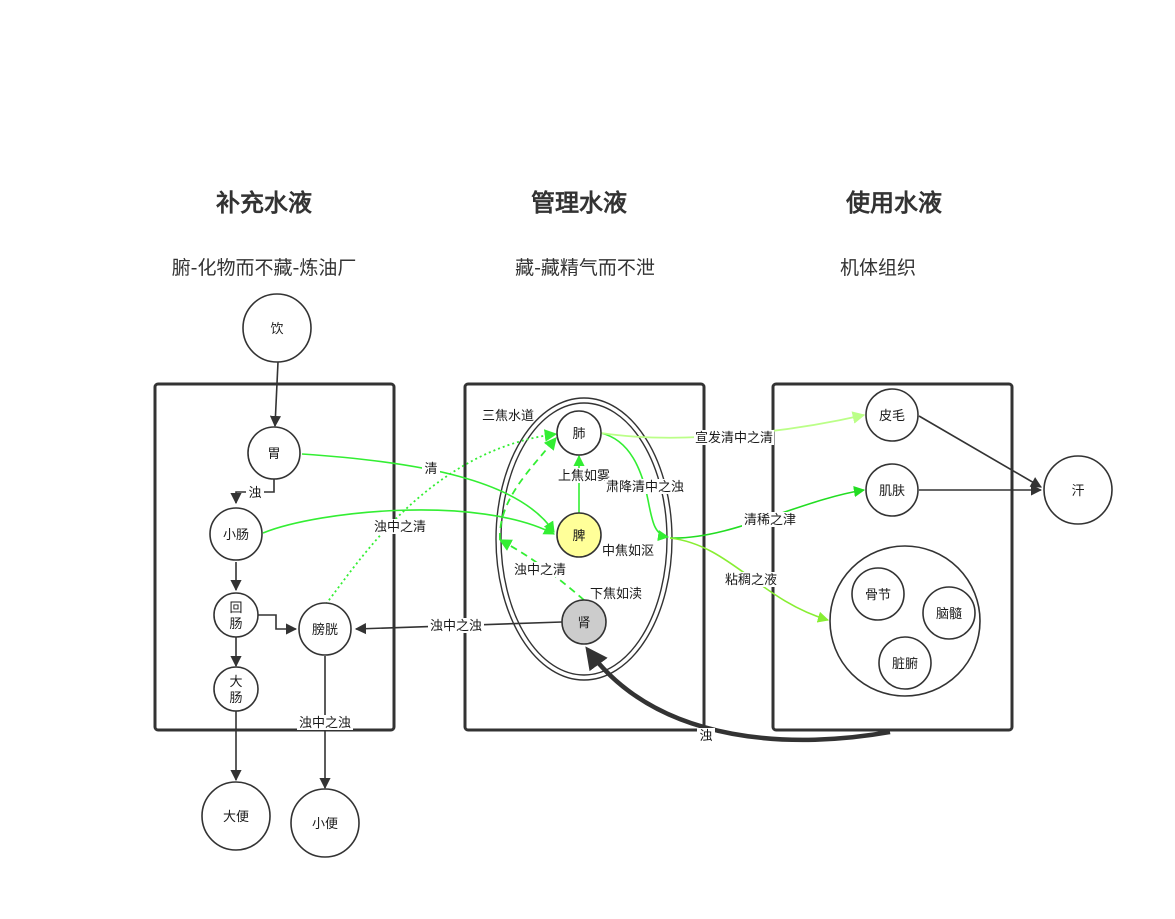 Image resolution: width=1175 pixels, height=919 pixels. What do you see at coordinates (430, 469) in the screenshot?
I see `label-clear: 清` at bounding box center [430, 469].